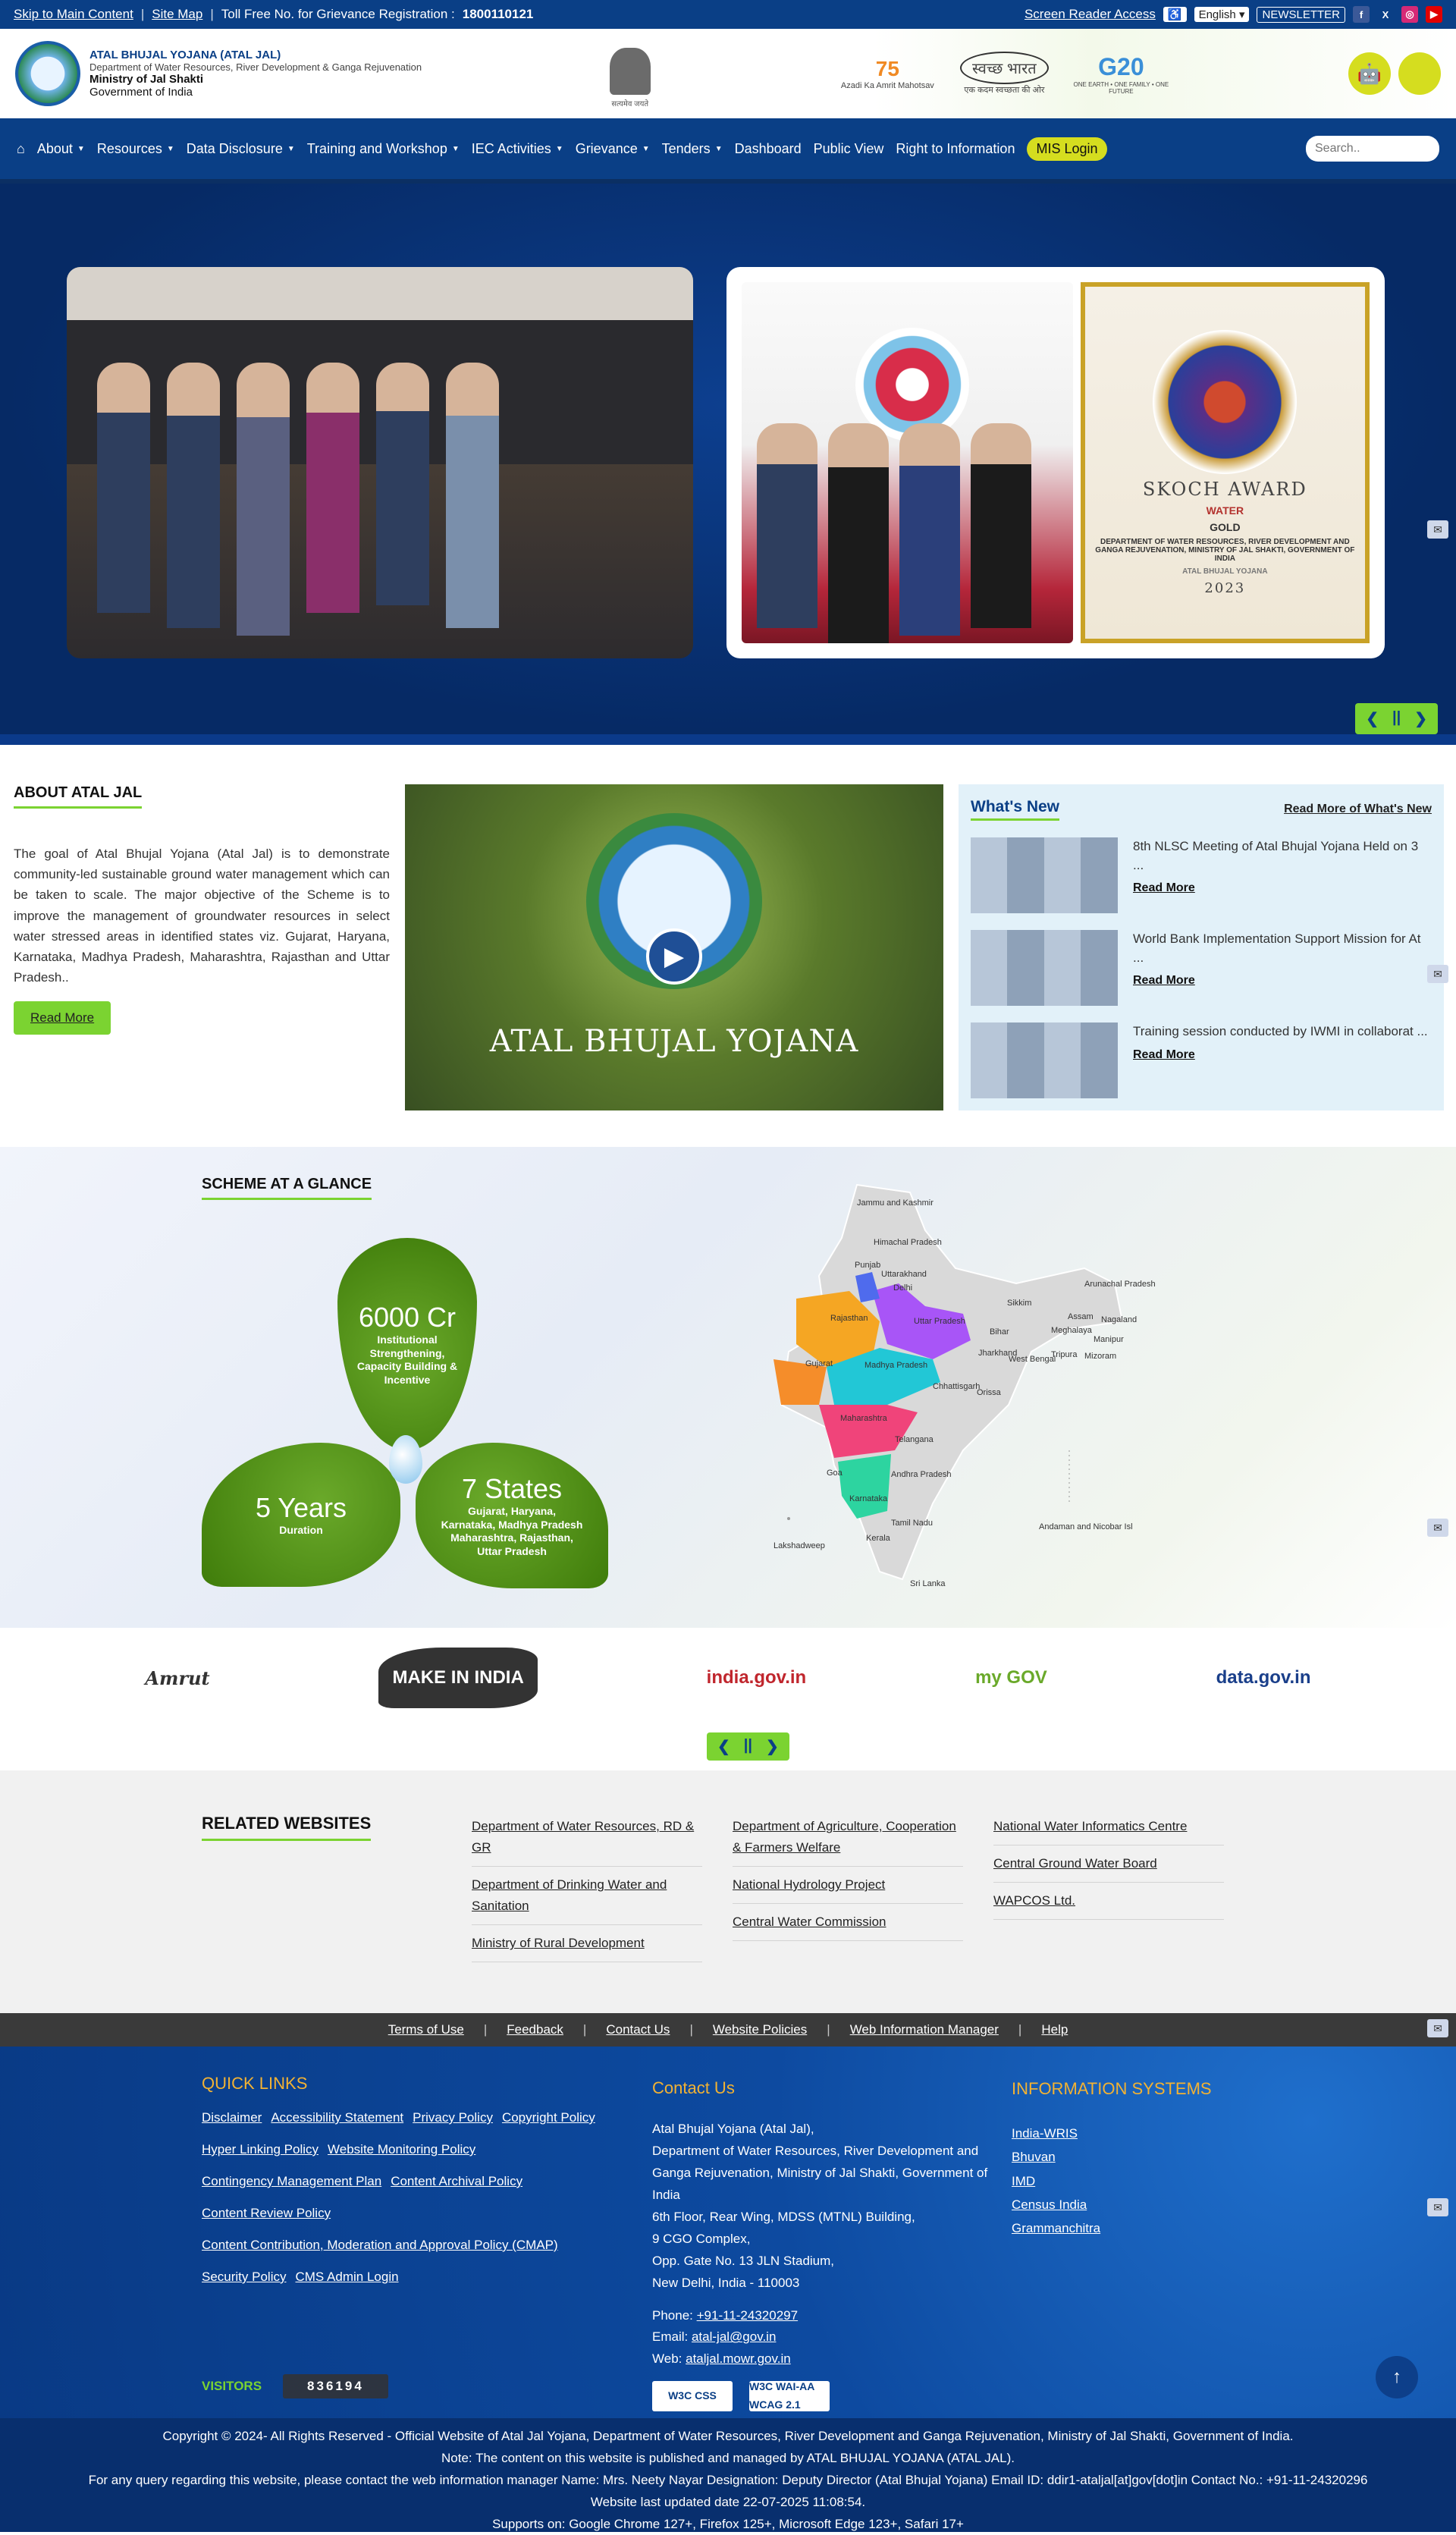  I want to click on quick-link: Copyright Policy, so click(548, 2117).